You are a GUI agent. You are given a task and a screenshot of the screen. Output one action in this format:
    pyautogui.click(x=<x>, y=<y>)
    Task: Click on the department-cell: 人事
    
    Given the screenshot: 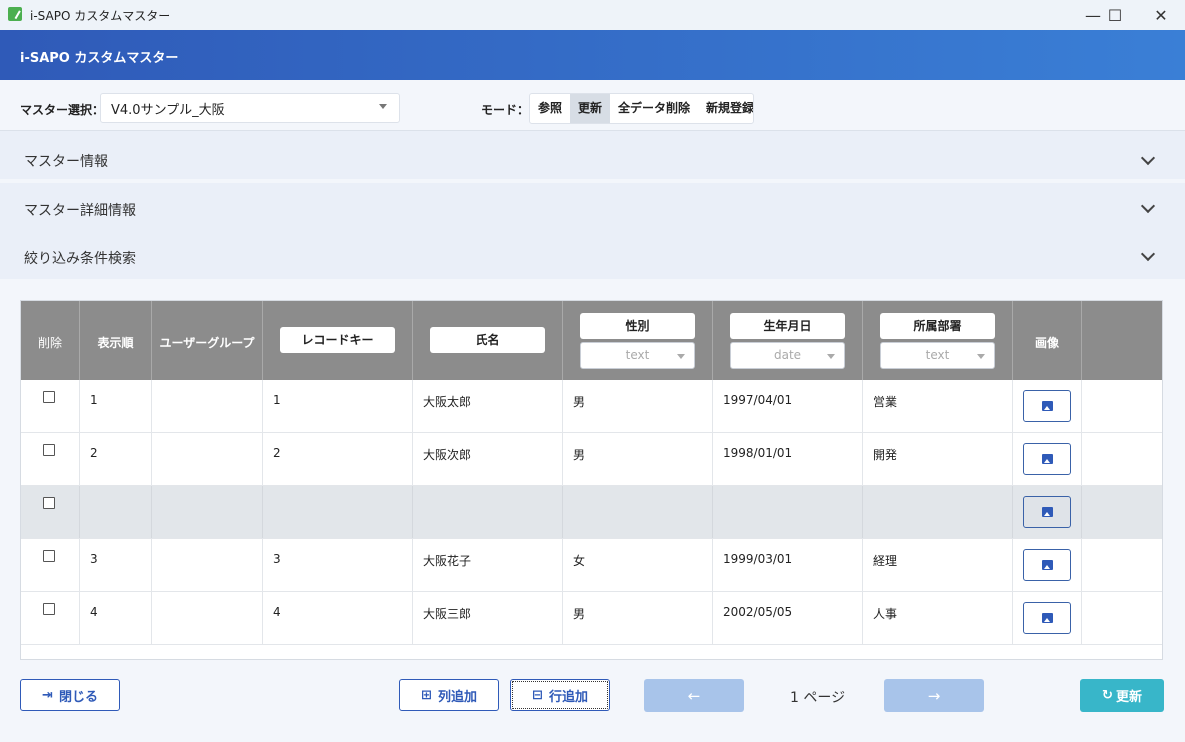 What is the action you would take?
    pyautogui.click(x=938, y=618)
    